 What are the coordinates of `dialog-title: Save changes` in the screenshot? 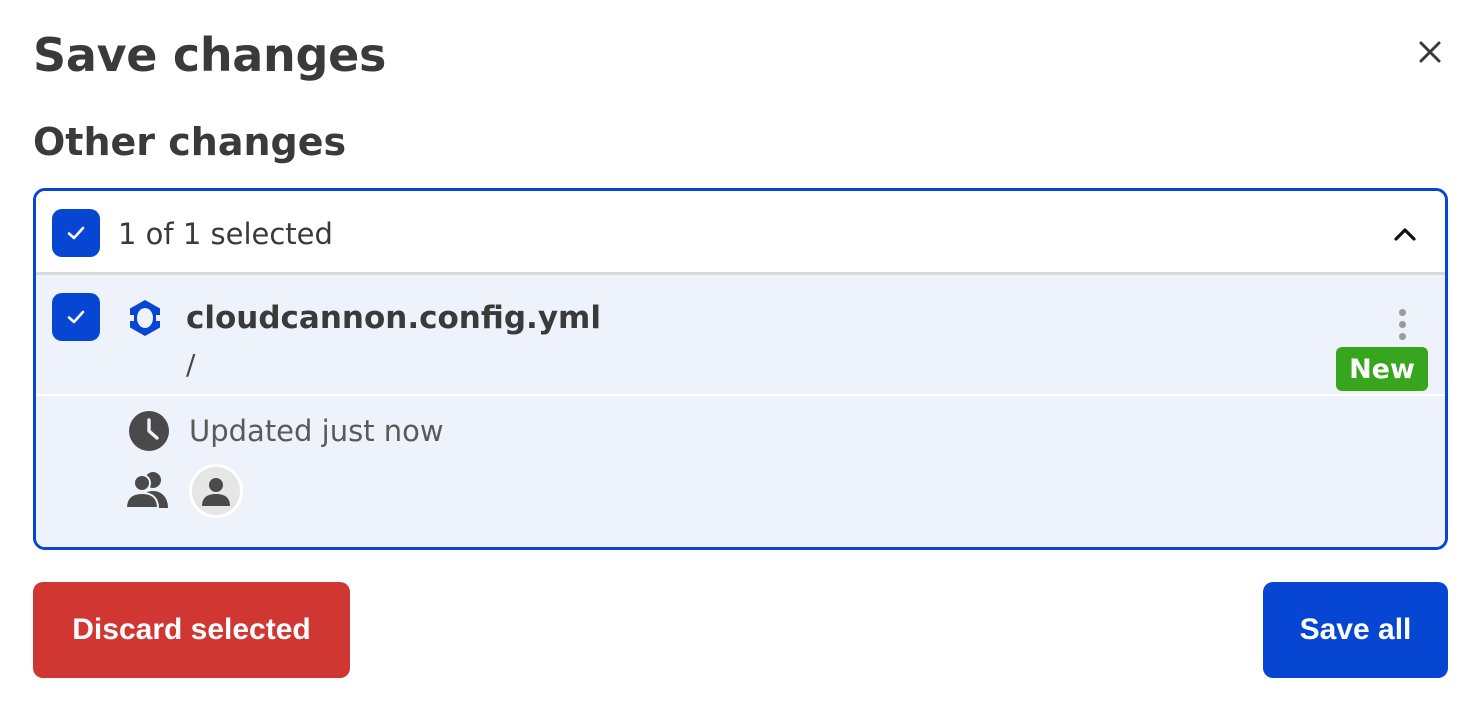 It's located at (210, 55).